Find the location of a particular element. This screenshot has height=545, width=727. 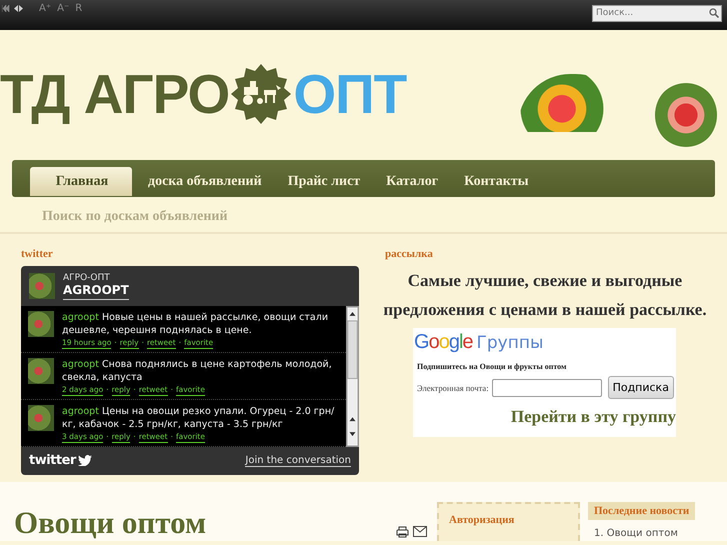

tractor-badge-icon is located at coordinates (261, 94).